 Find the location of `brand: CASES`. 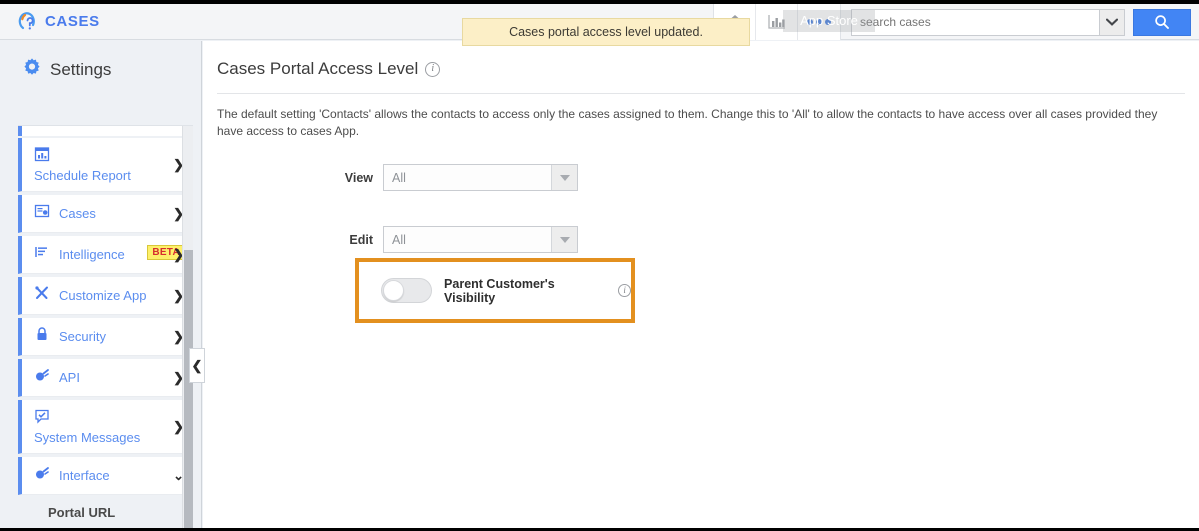

brand: CASES is located at coordinates (50, 22).